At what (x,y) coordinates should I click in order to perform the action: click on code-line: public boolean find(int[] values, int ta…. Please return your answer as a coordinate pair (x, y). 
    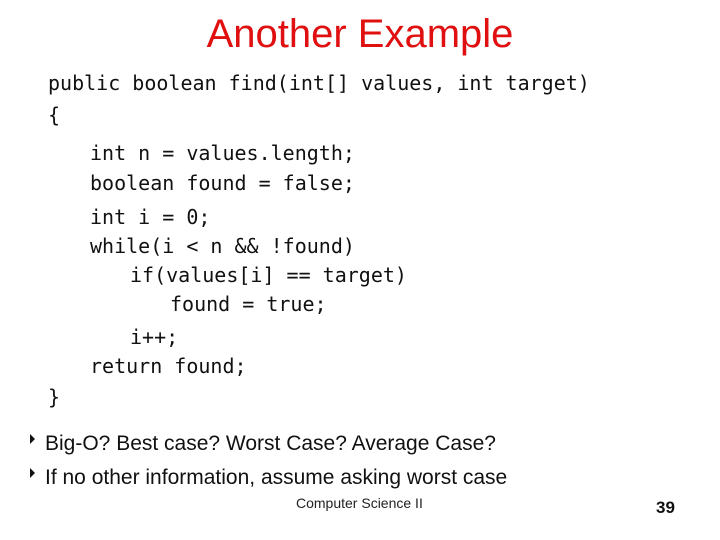
    Looking at the image, I should click on (319, 83).